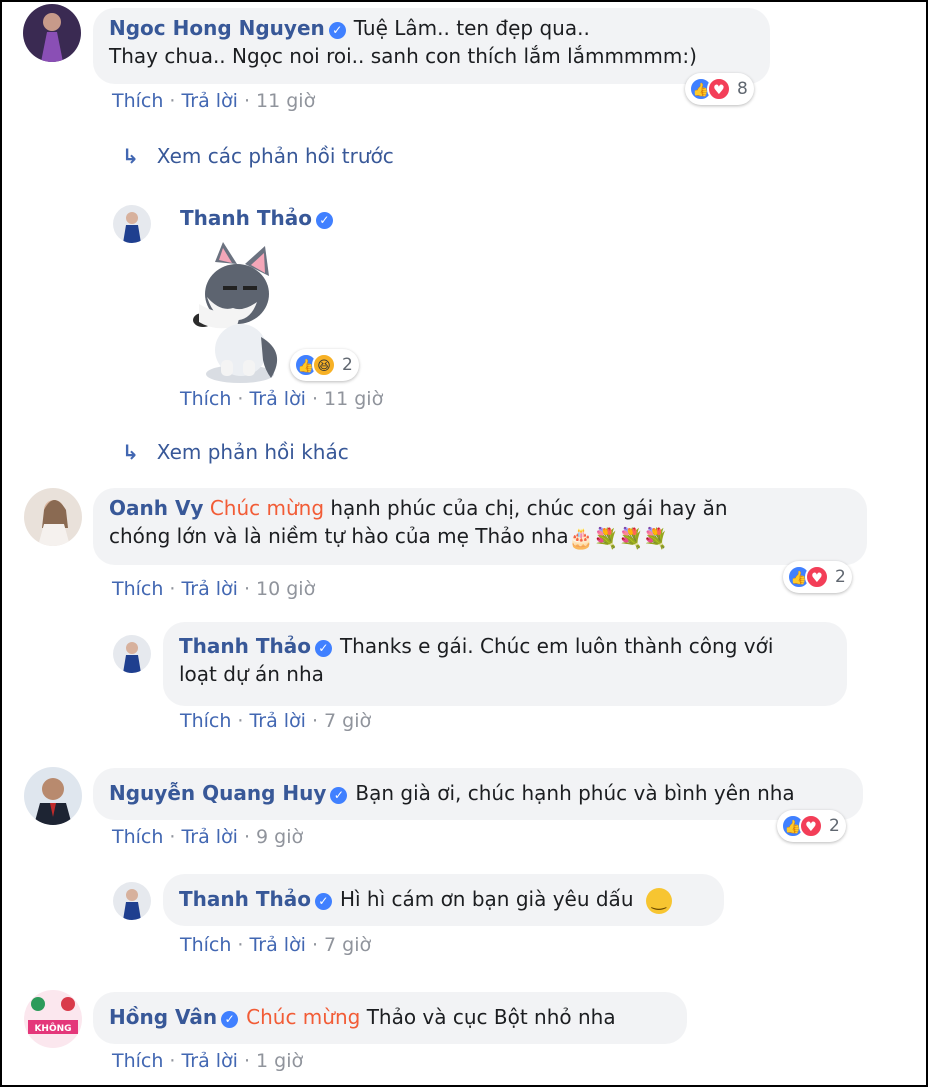  I want to click on view-more-replies-link: ↳ Xem phản hồi khác, so click(235, 452).